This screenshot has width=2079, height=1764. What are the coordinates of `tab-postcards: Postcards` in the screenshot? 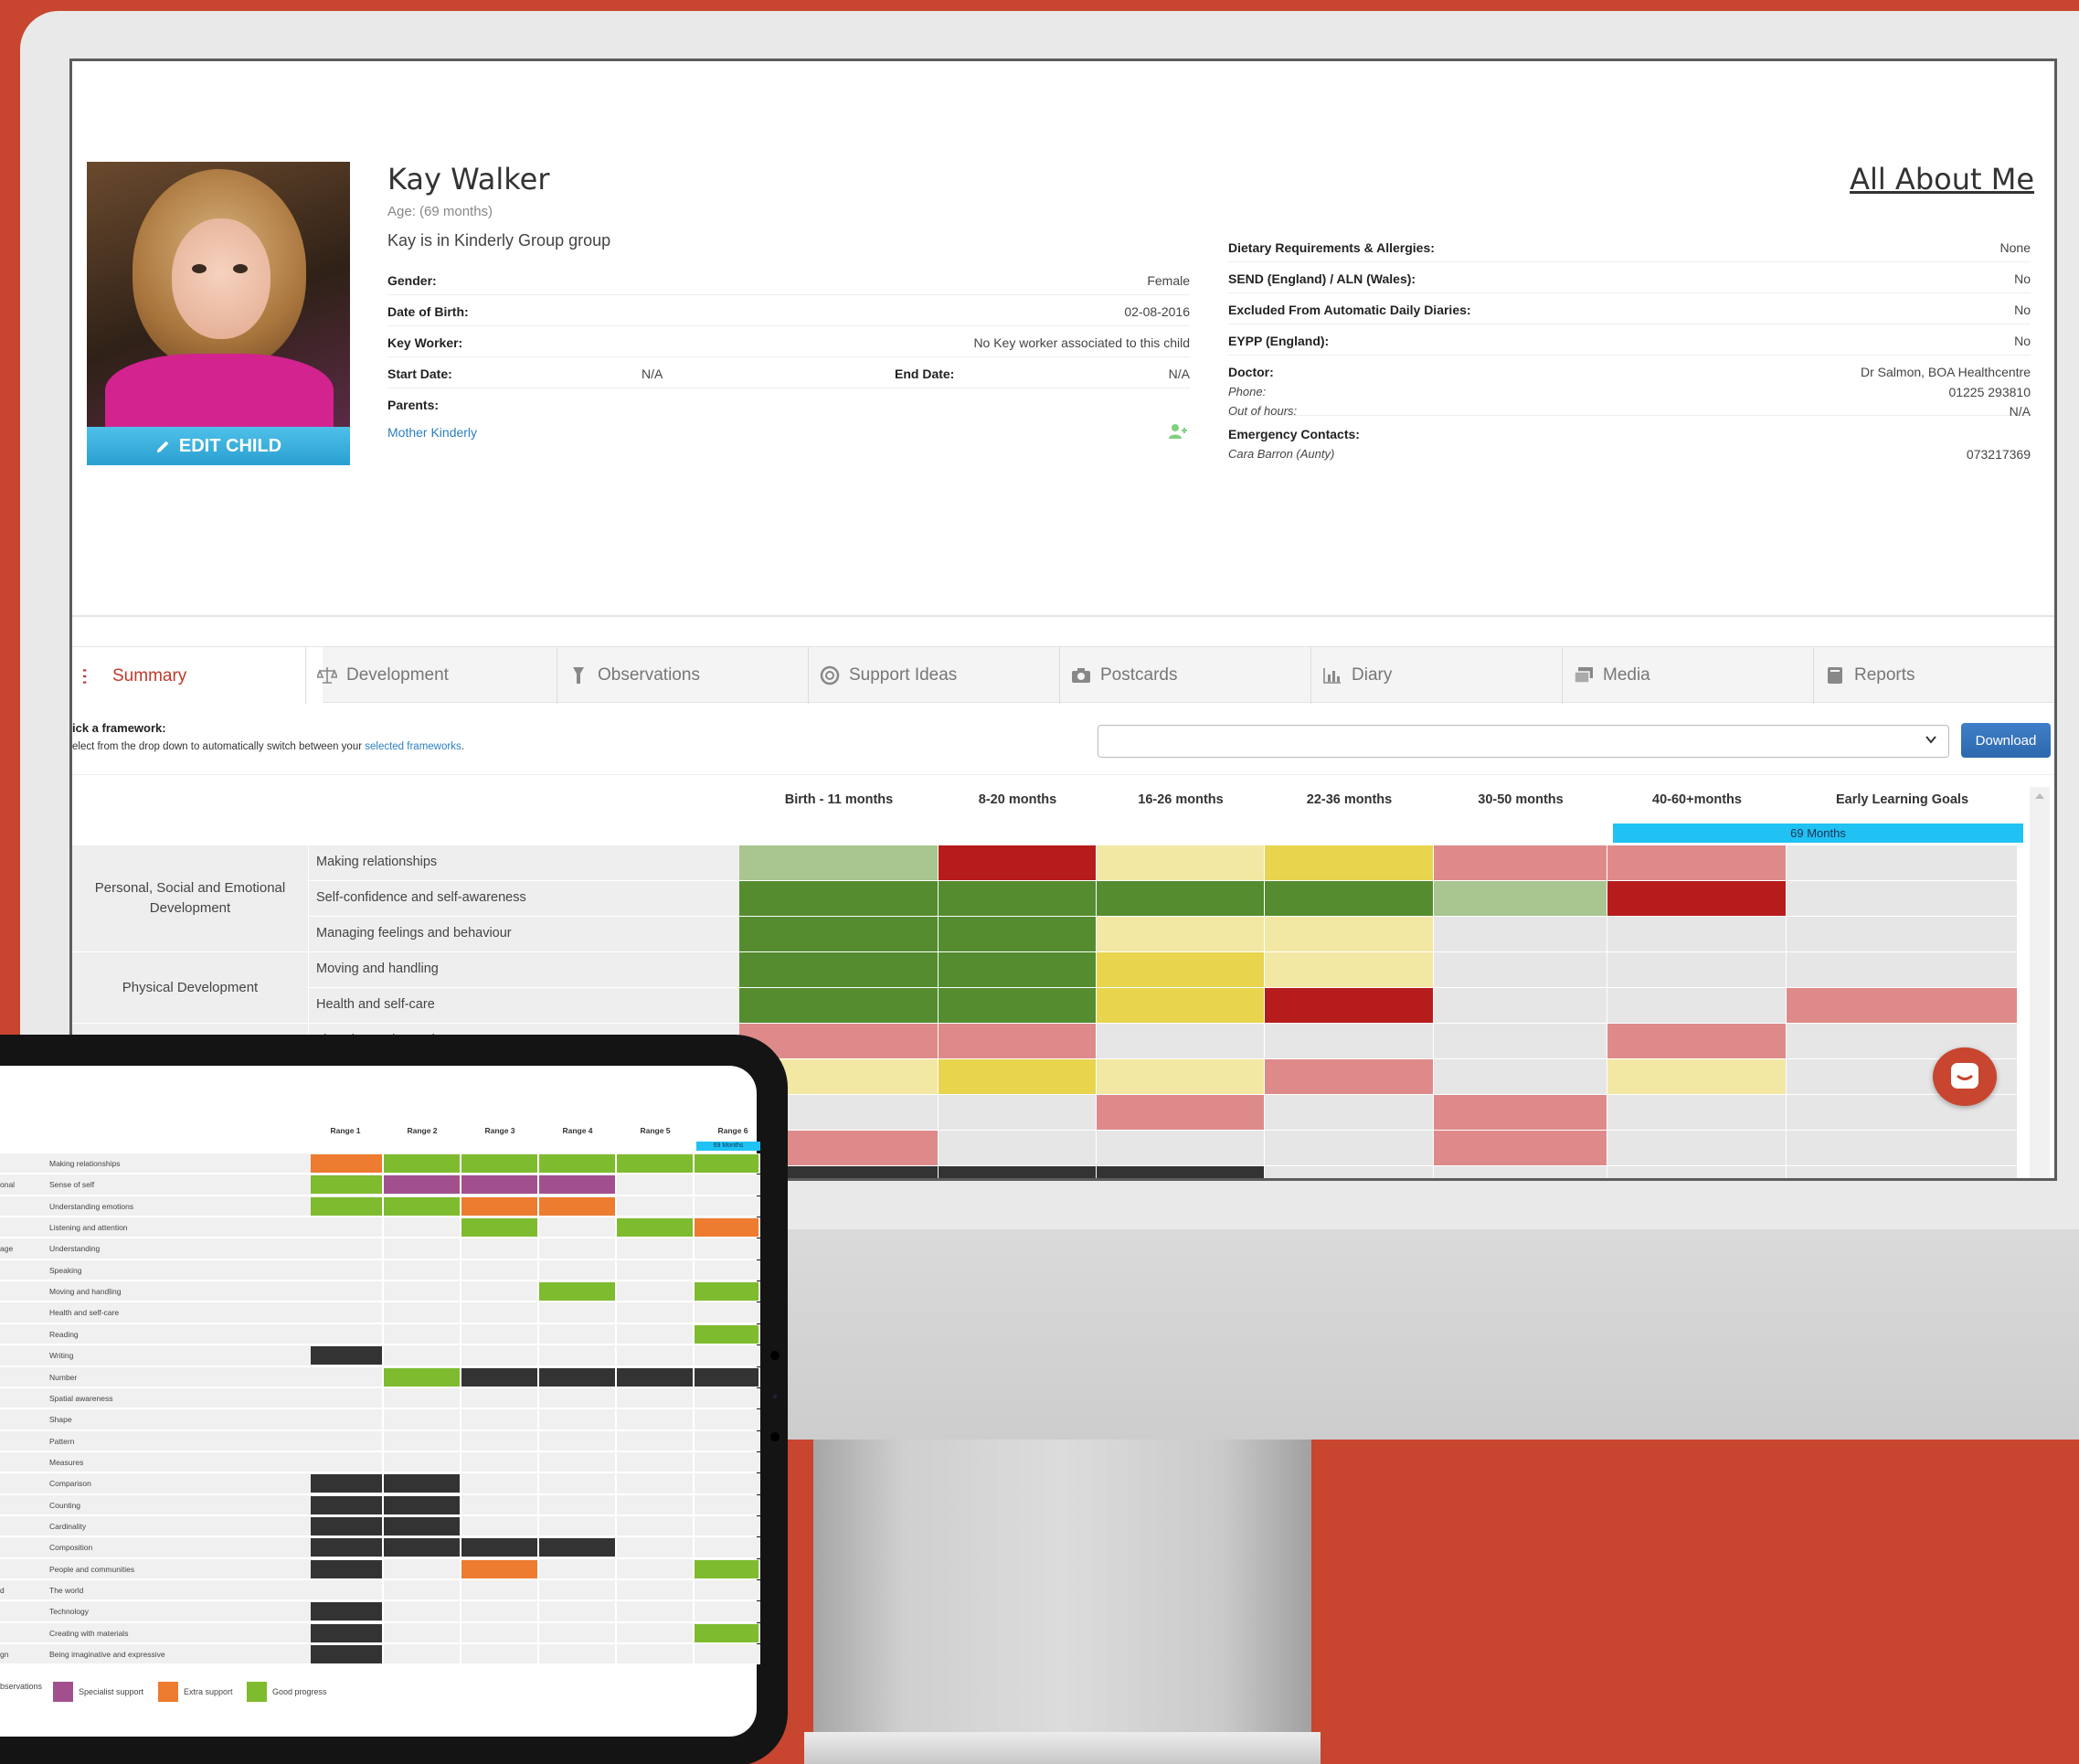 It's located at (1184, 675).